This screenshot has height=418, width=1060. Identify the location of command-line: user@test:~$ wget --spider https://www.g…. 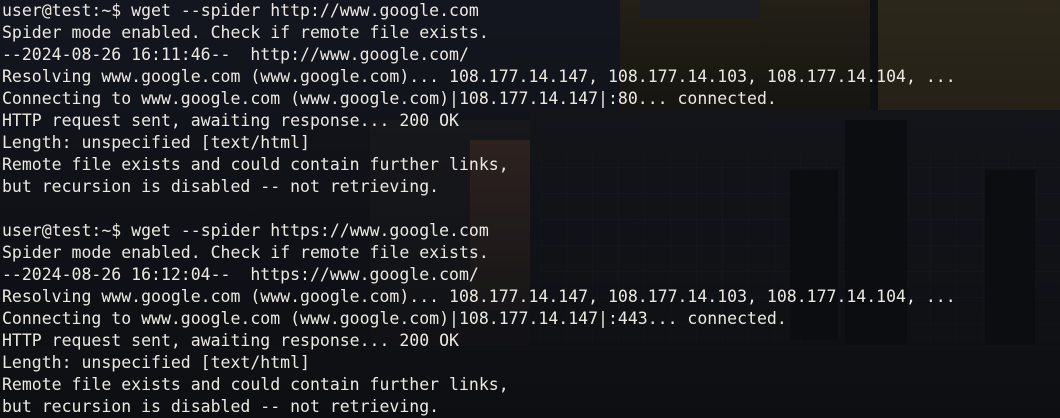
(531, 231).